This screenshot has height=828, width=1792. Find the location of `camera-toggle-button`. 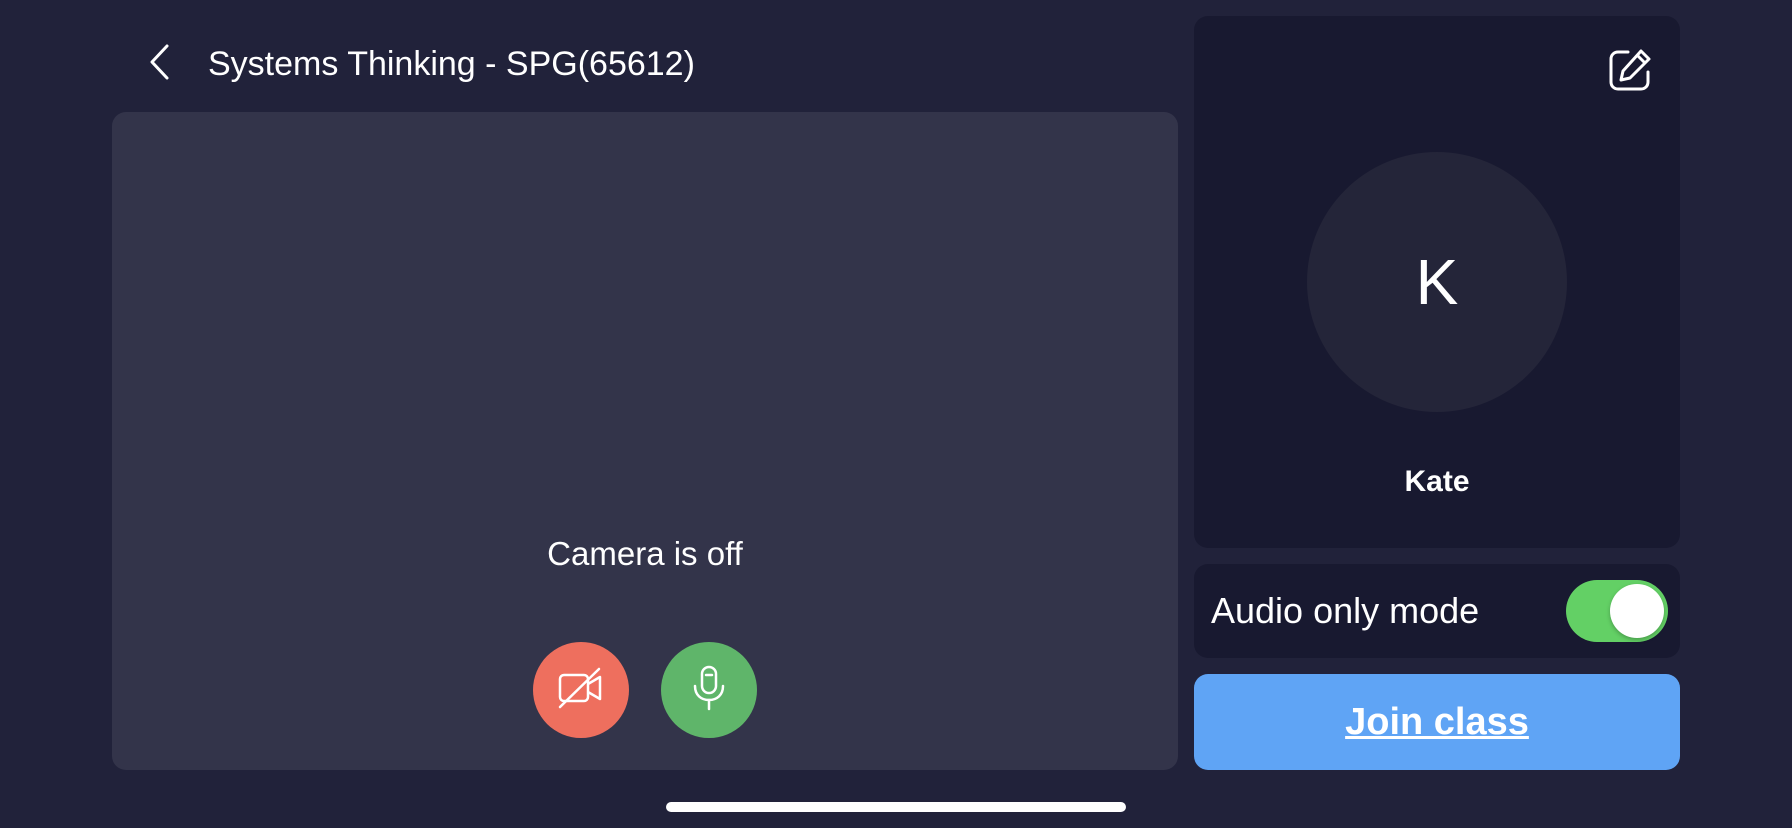

camera-toggle-button is located at coordinates (581, 690).